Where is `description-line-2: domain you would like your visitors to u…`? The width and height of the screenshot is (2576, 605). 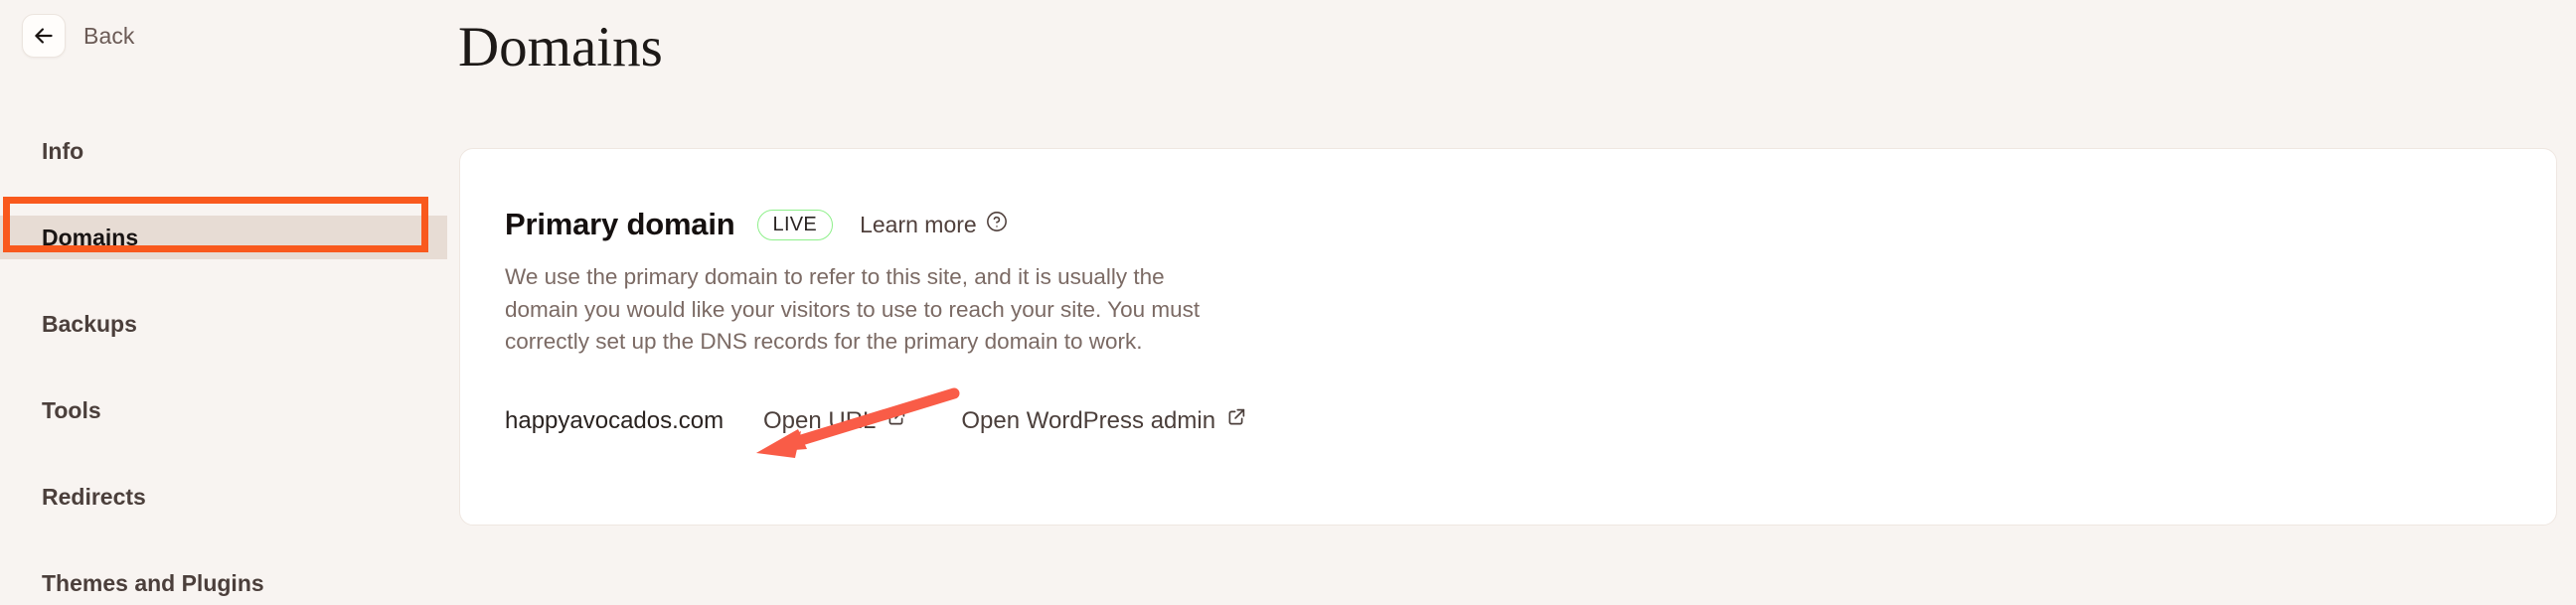 description-line-2: domain you would like your visitors to u… is located at coordinates (853, 309).